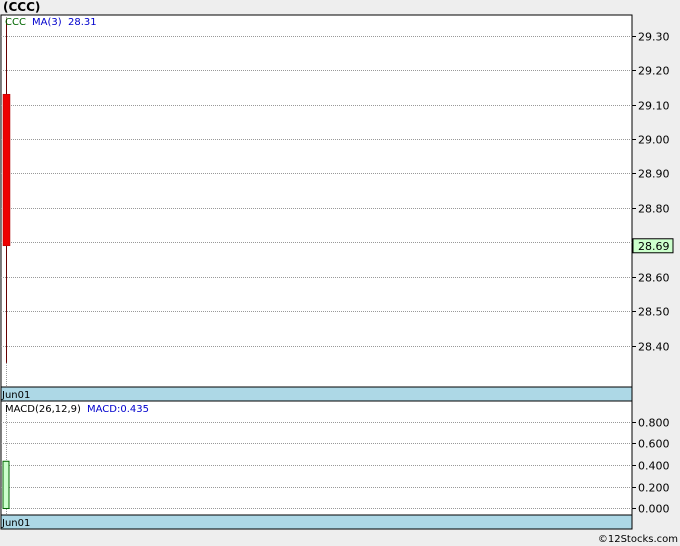  Describe the element at coordinates (82, 22) in the screenshot. I see `legend-ma-value: 28.31` at that location.